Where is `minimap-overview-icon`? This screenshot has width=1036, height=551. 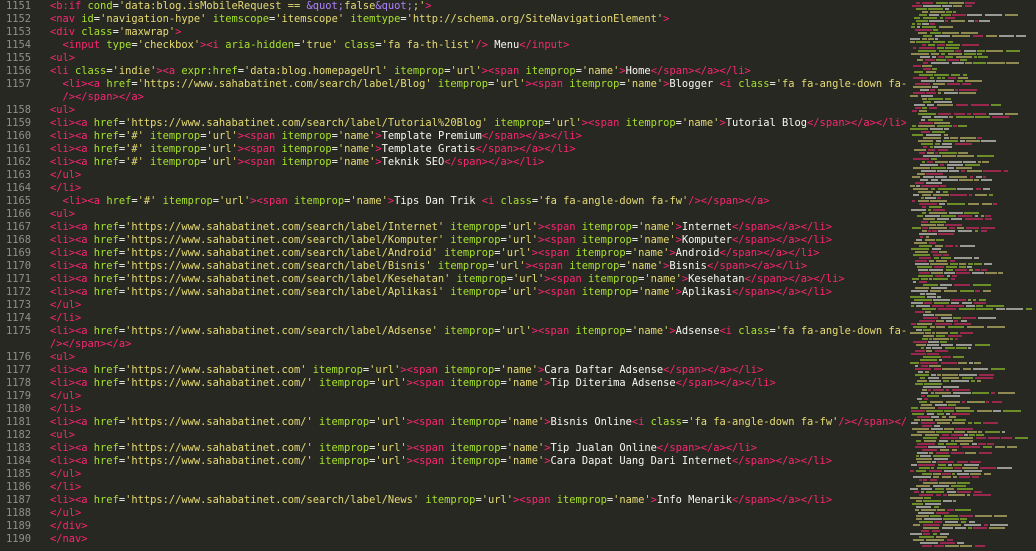 minimap-overview-icon is located at coordinates (971, 275).